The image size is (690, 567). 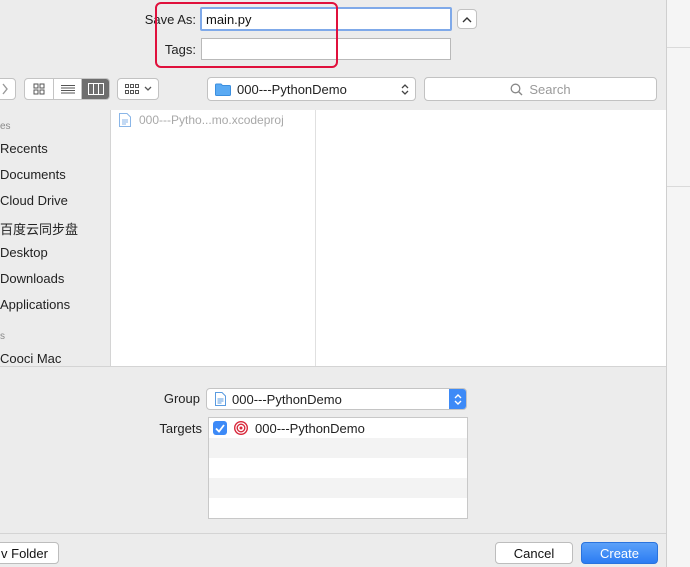 I want to click on cancel-button: Cancel, so click(x=534, y=553).